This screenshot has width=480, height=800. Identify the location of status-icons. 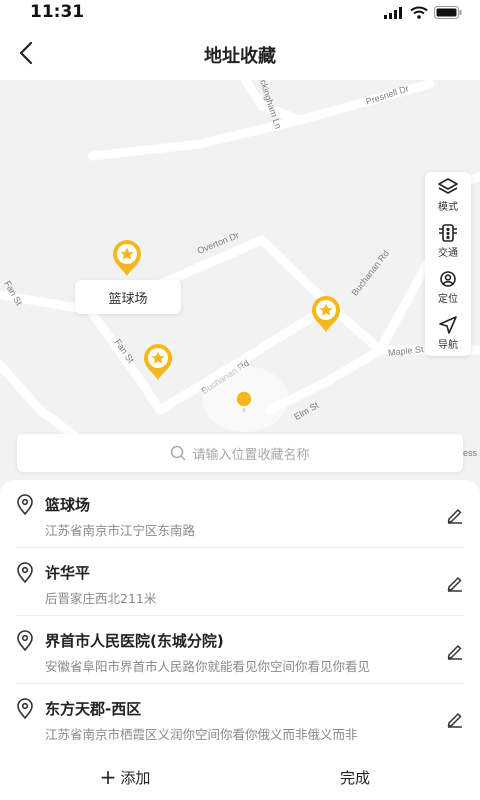
(423, 12).